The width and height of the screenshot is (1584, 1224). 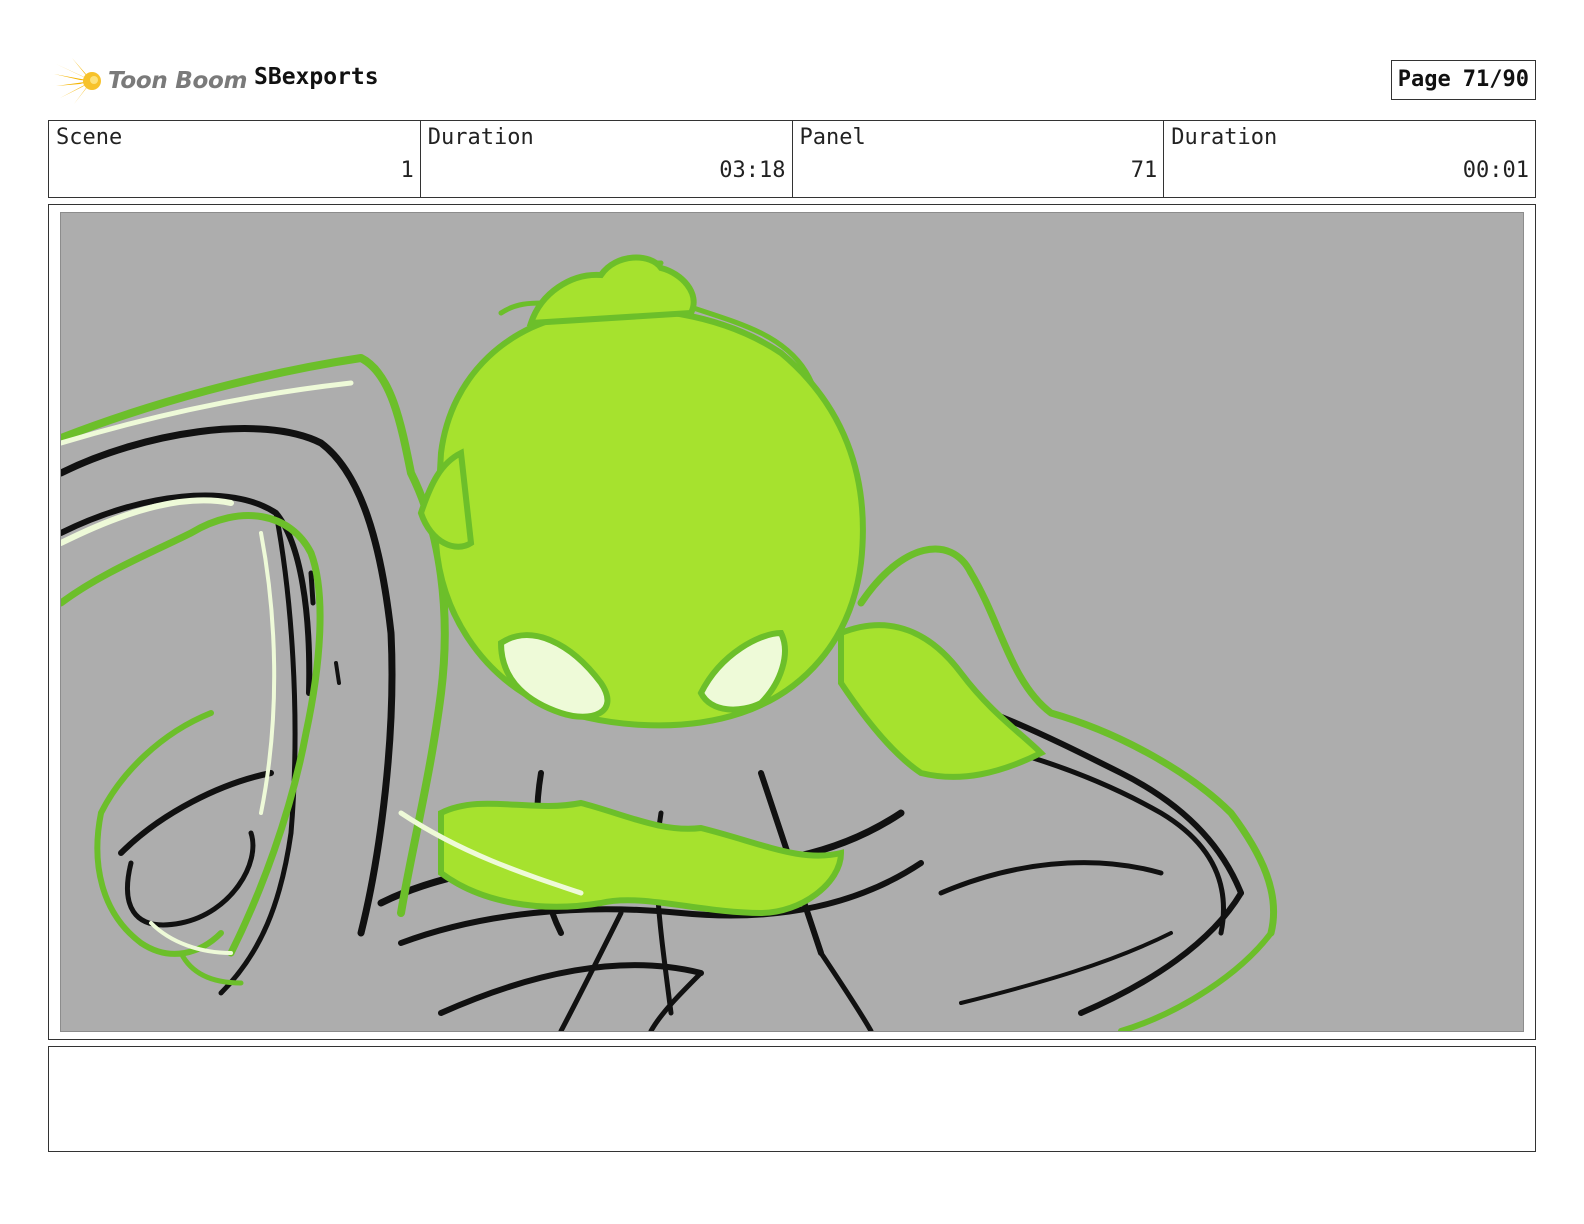 What do you see at coordinates (480, 137) in the screenshot?
I see `scene-duration-label: Duration` at bounding box center [480, 137].